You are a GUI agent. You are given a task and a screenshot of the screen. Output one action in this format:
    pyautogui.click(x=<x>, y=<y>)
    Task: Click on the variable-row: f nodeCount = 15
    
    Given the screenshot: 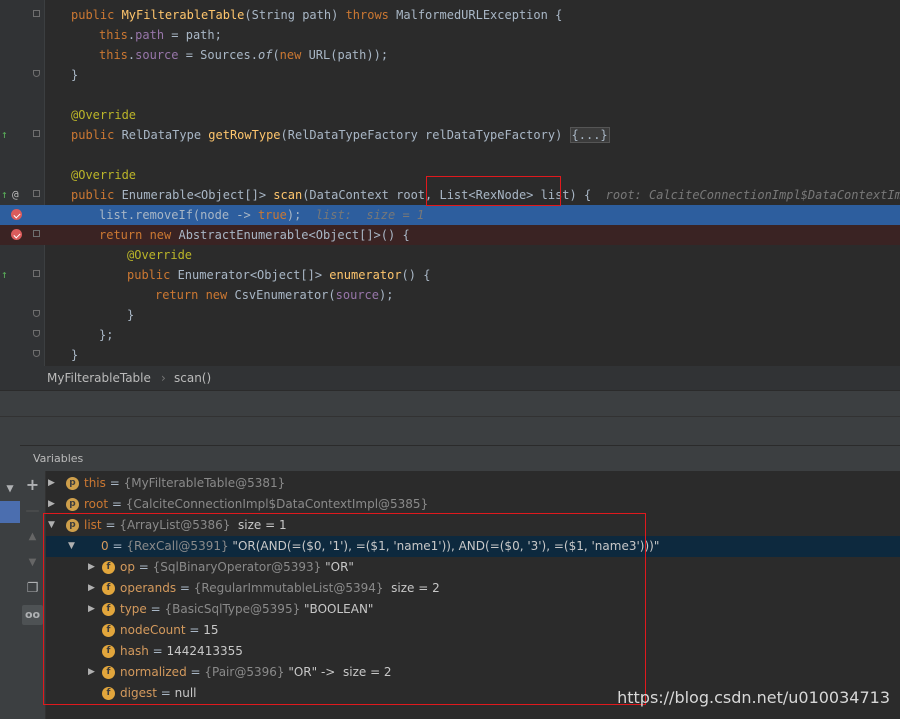 What is the action you would take?
    pyautogui.click(x=473, y=630)
    